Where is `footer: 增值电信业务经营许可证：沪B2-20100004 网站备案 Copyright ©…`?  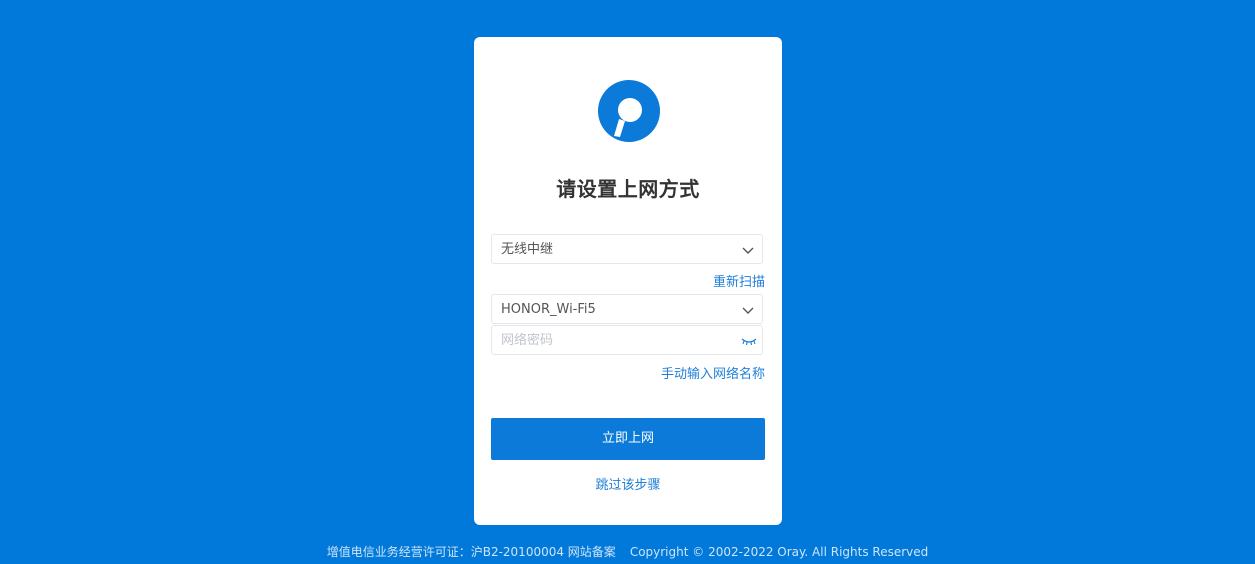
footer: 增值电信业务经营许可证：沪B2-20100004 网站备案 Copyright ©… is located at coordinates (627, 551).